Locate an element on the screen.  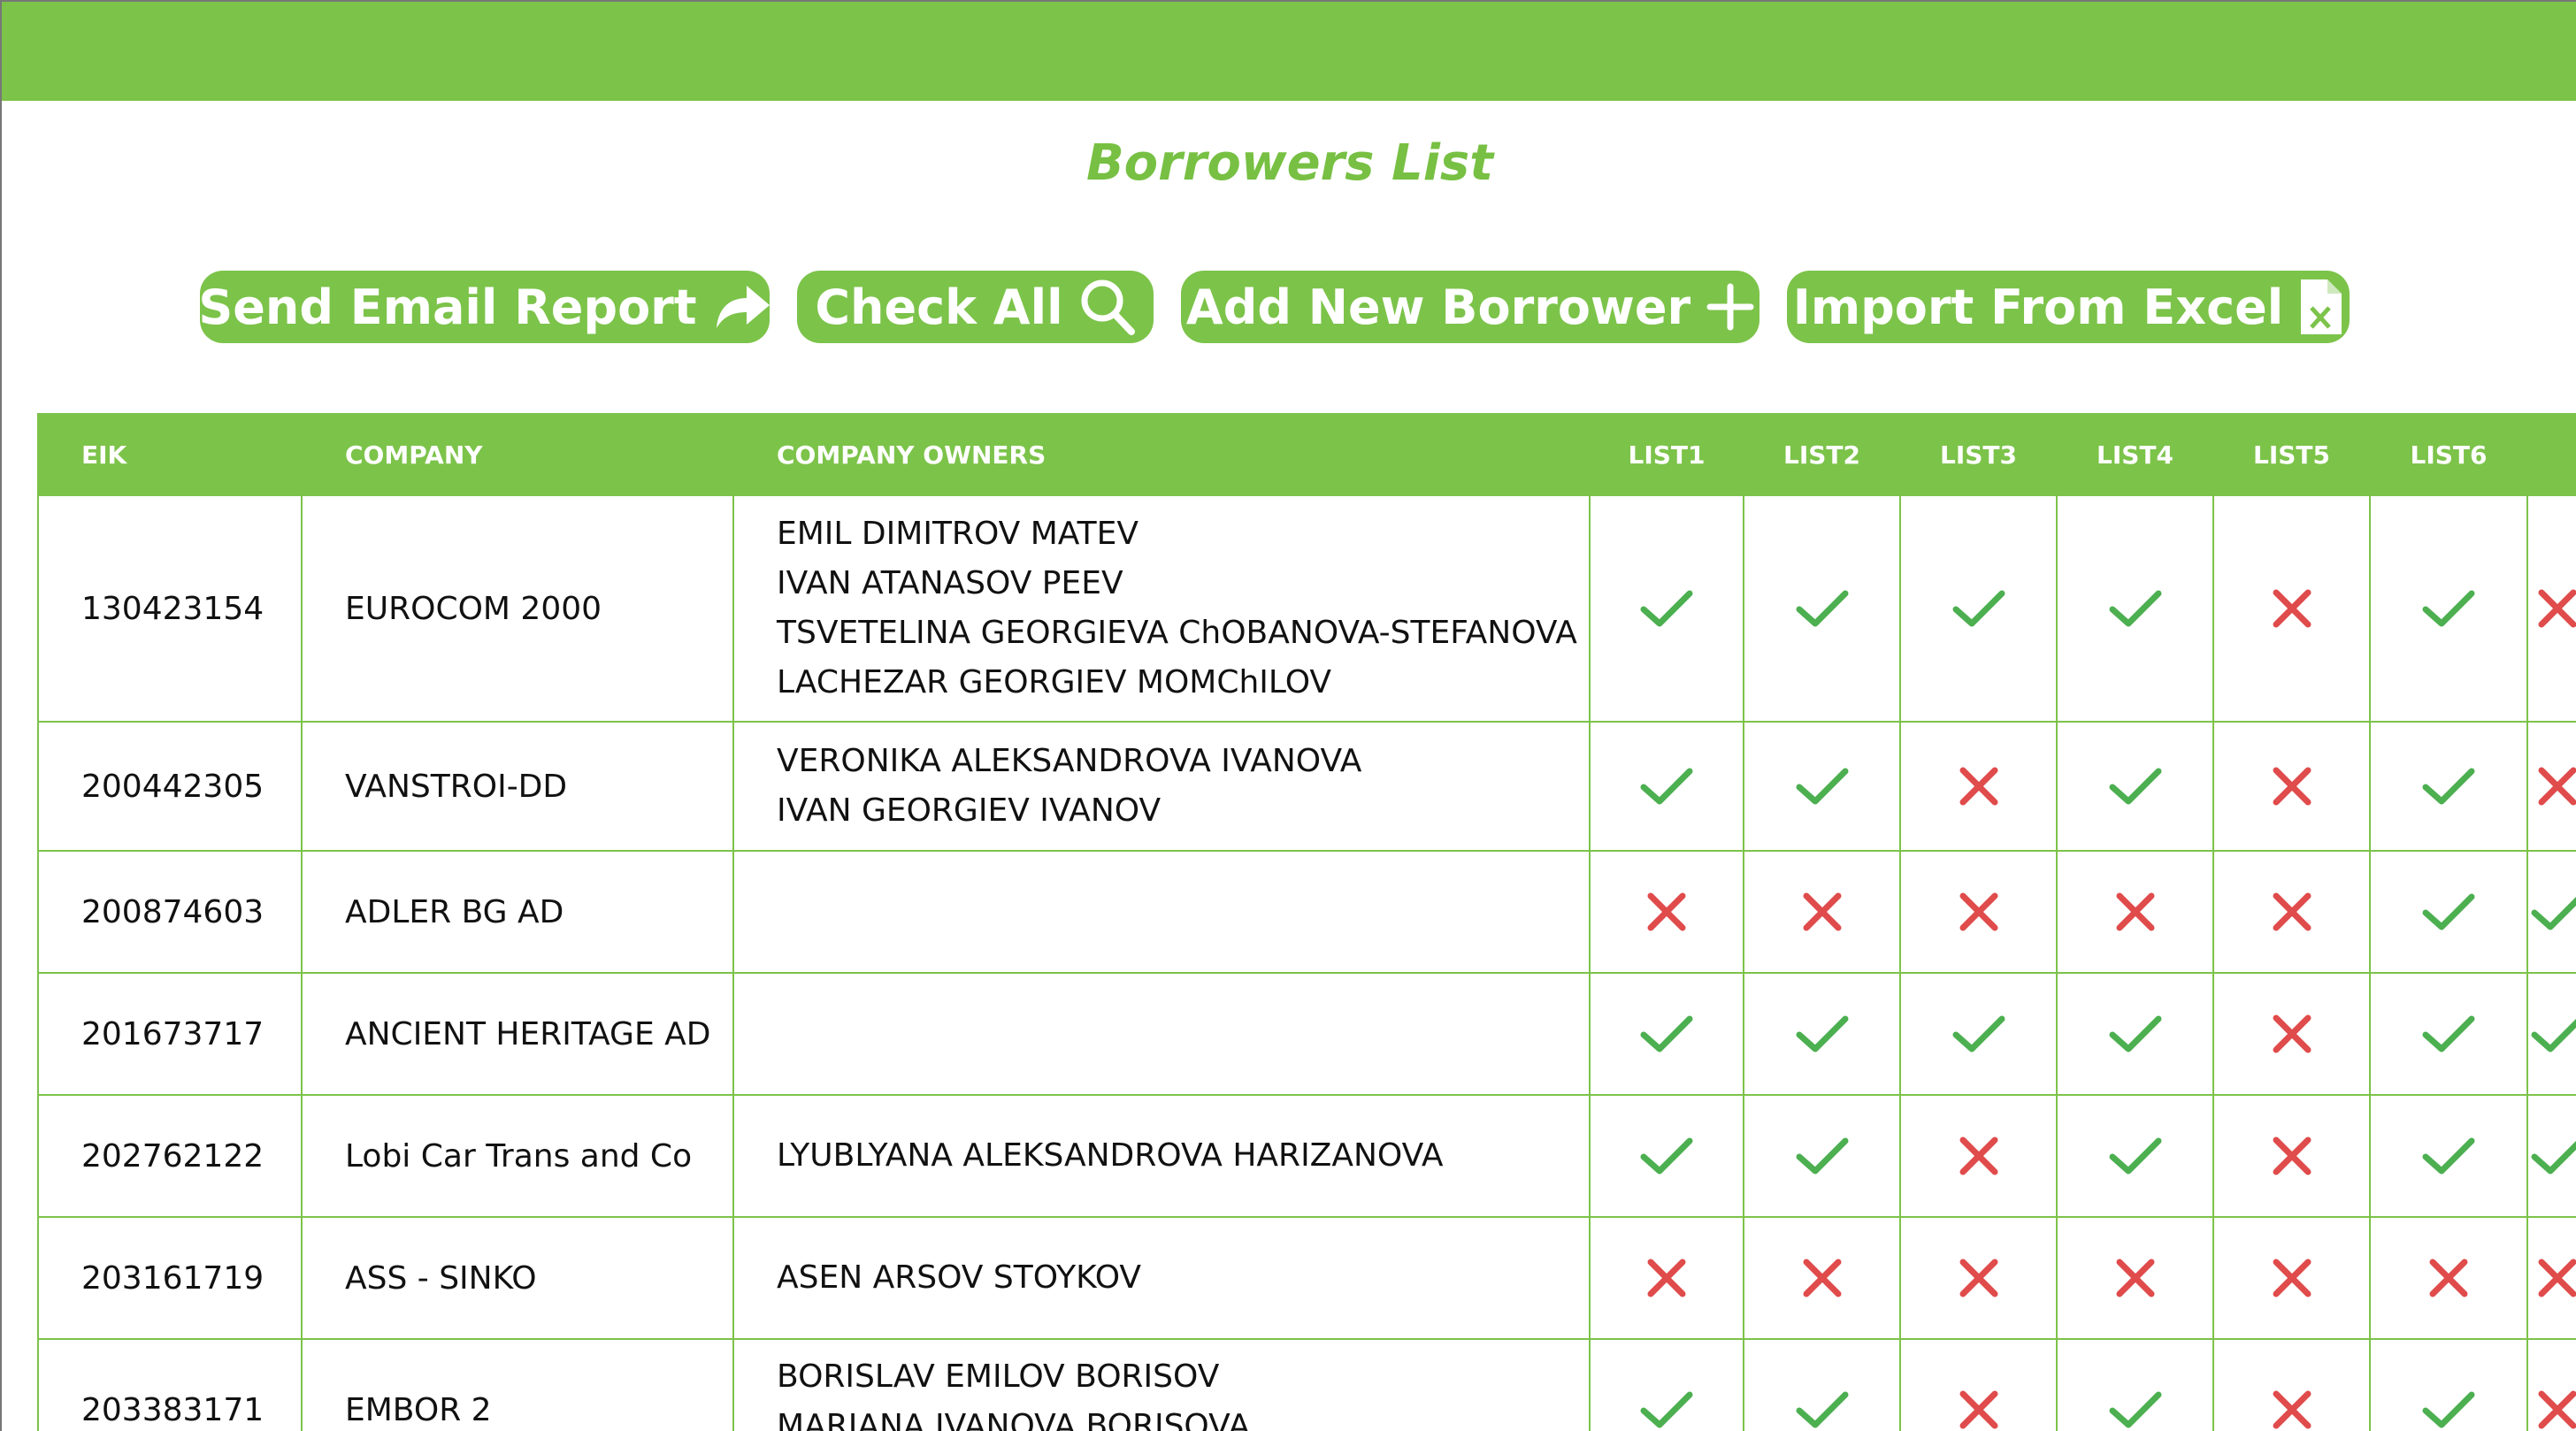
company-cell: ANCIENT HERITAGE AD is located at coordinates (517, 1034).